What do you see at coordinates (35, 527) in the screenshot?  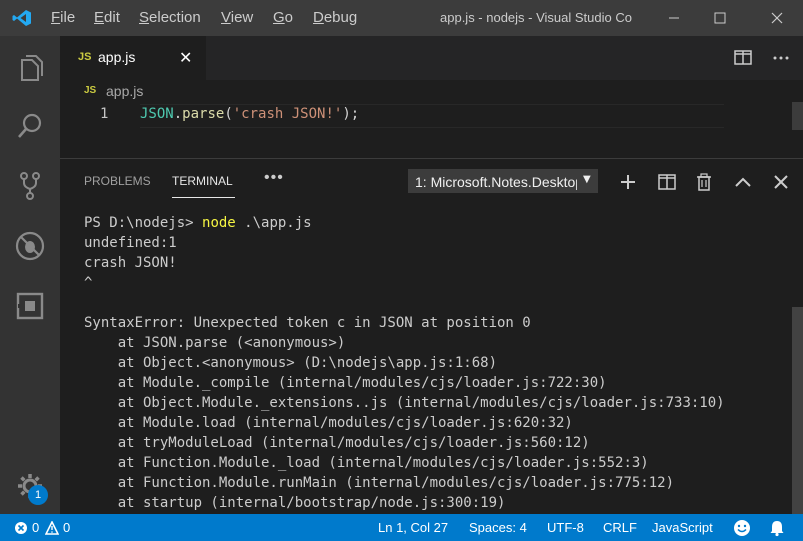 I see `error-count: 0` at bounding box center [35, 527].